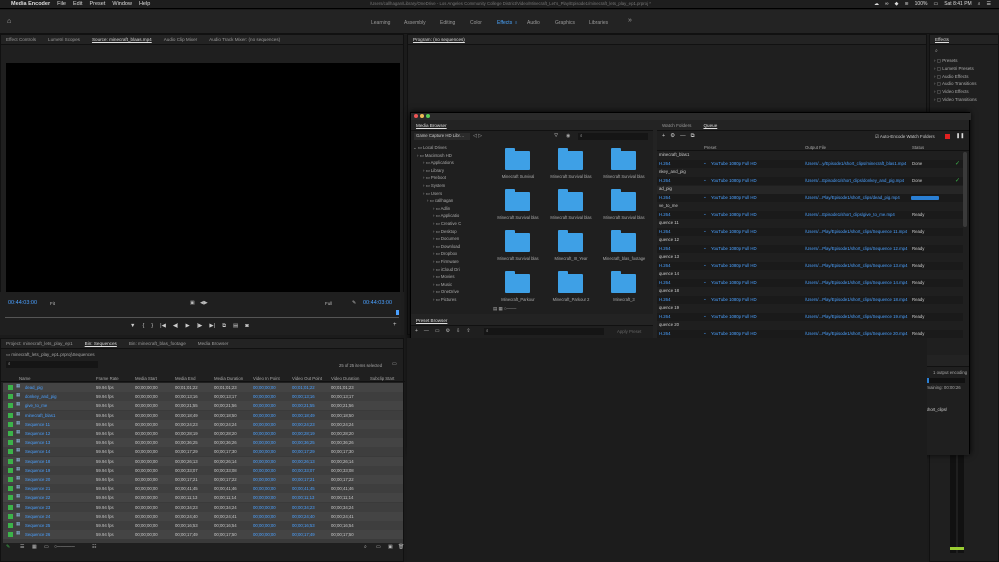  I want to click on find-icon: ⌕, so click(365, 547).